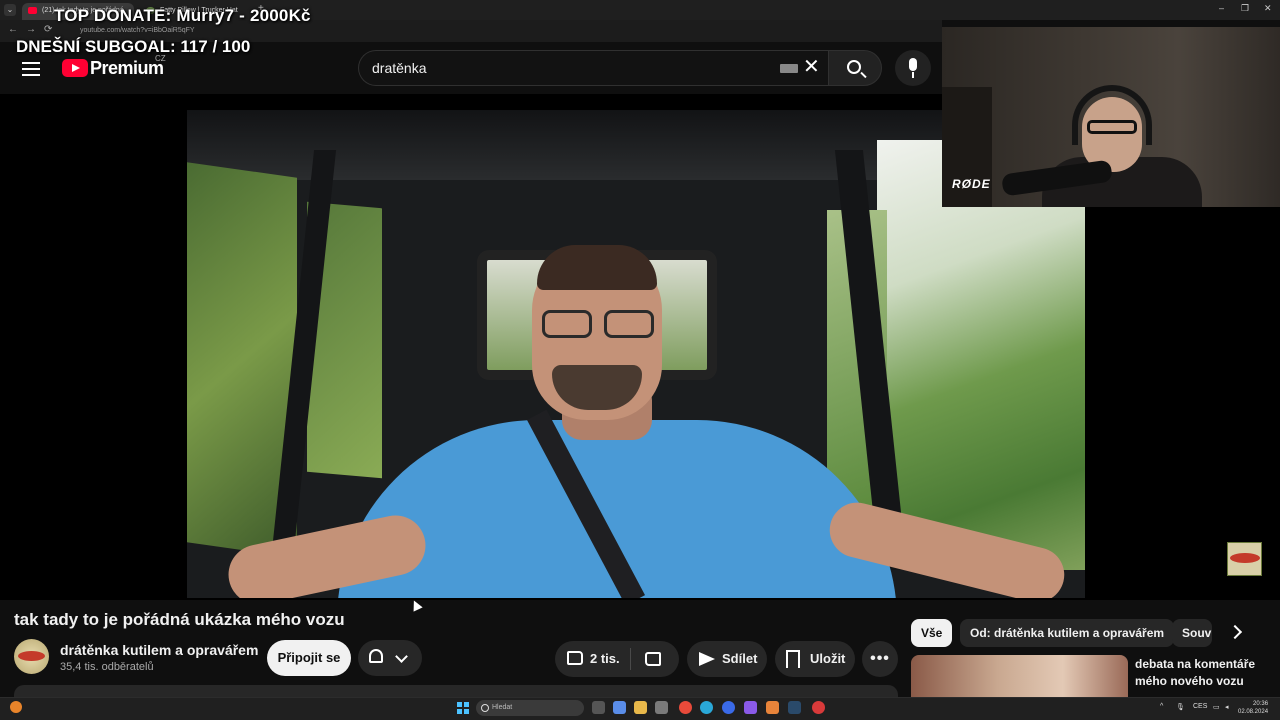 This screenshot has width=1280, height=720. What do you see at coordinates (31, 656) in the screenshot?
I see `channel-avatar` at bounding box center [31, 656].